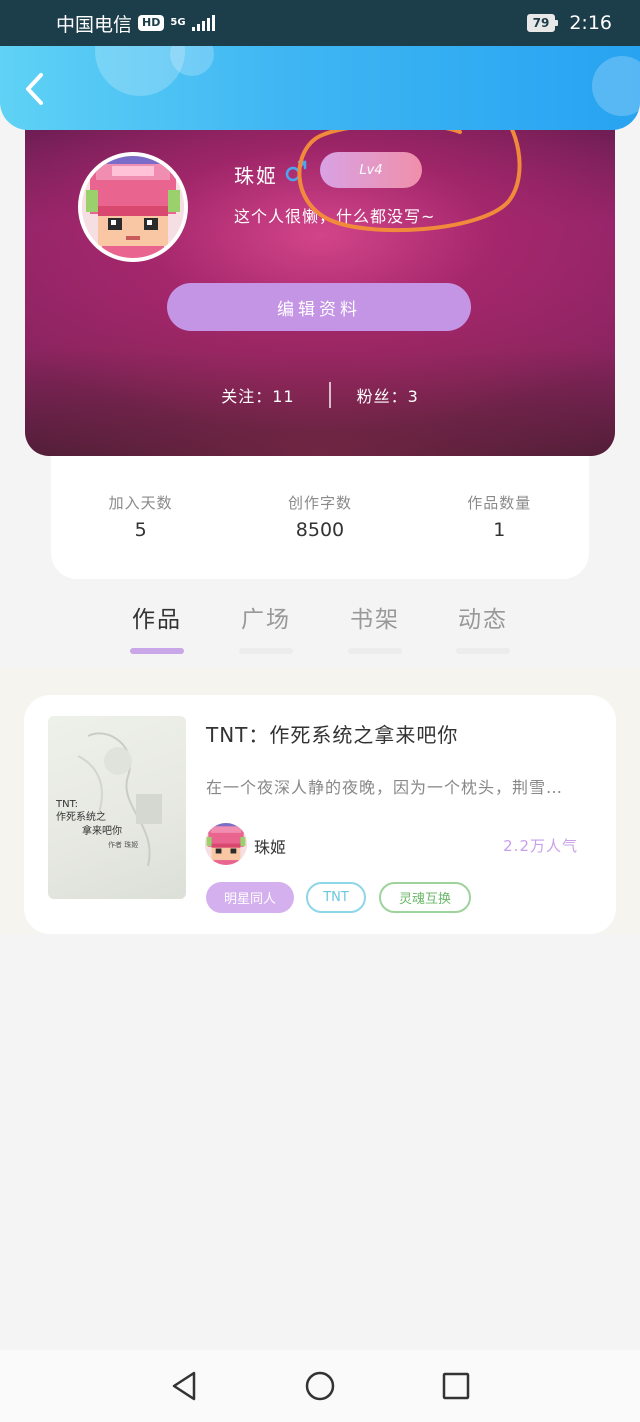 The height and width of the screenshot is (1422, 640). I want to click on following-label: 关注：, so click(247, 396).